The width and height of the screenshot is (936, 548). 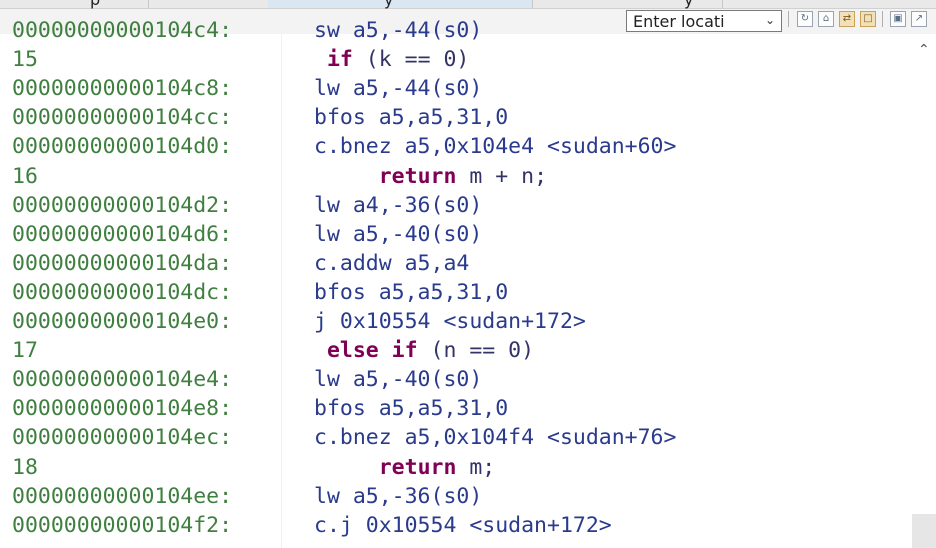 I want to click on source-code: else if (n == 0), so click(x=424, y=350).